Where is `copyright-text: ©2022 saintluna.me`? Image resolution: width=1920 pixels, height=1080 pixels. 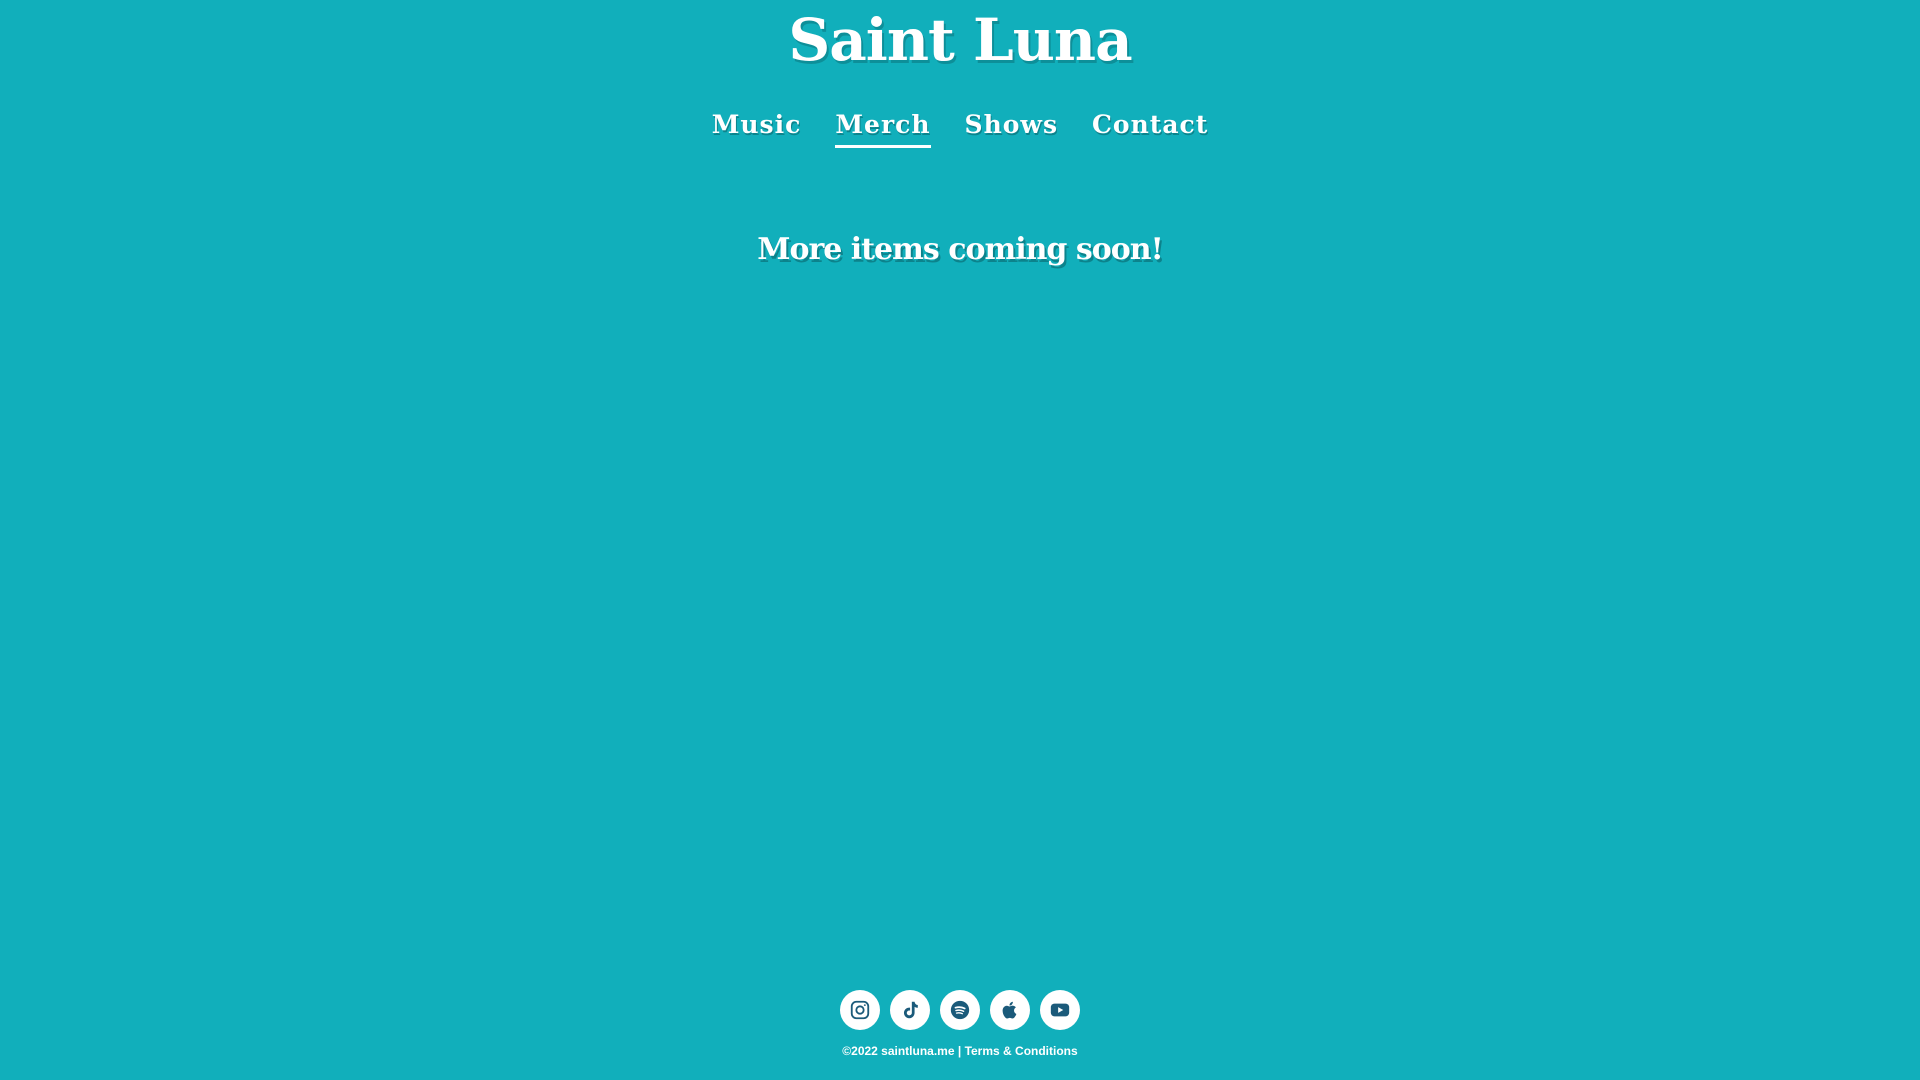
copyright-text: ©2022 saintluna.me is located at coordinates (898, 1051).